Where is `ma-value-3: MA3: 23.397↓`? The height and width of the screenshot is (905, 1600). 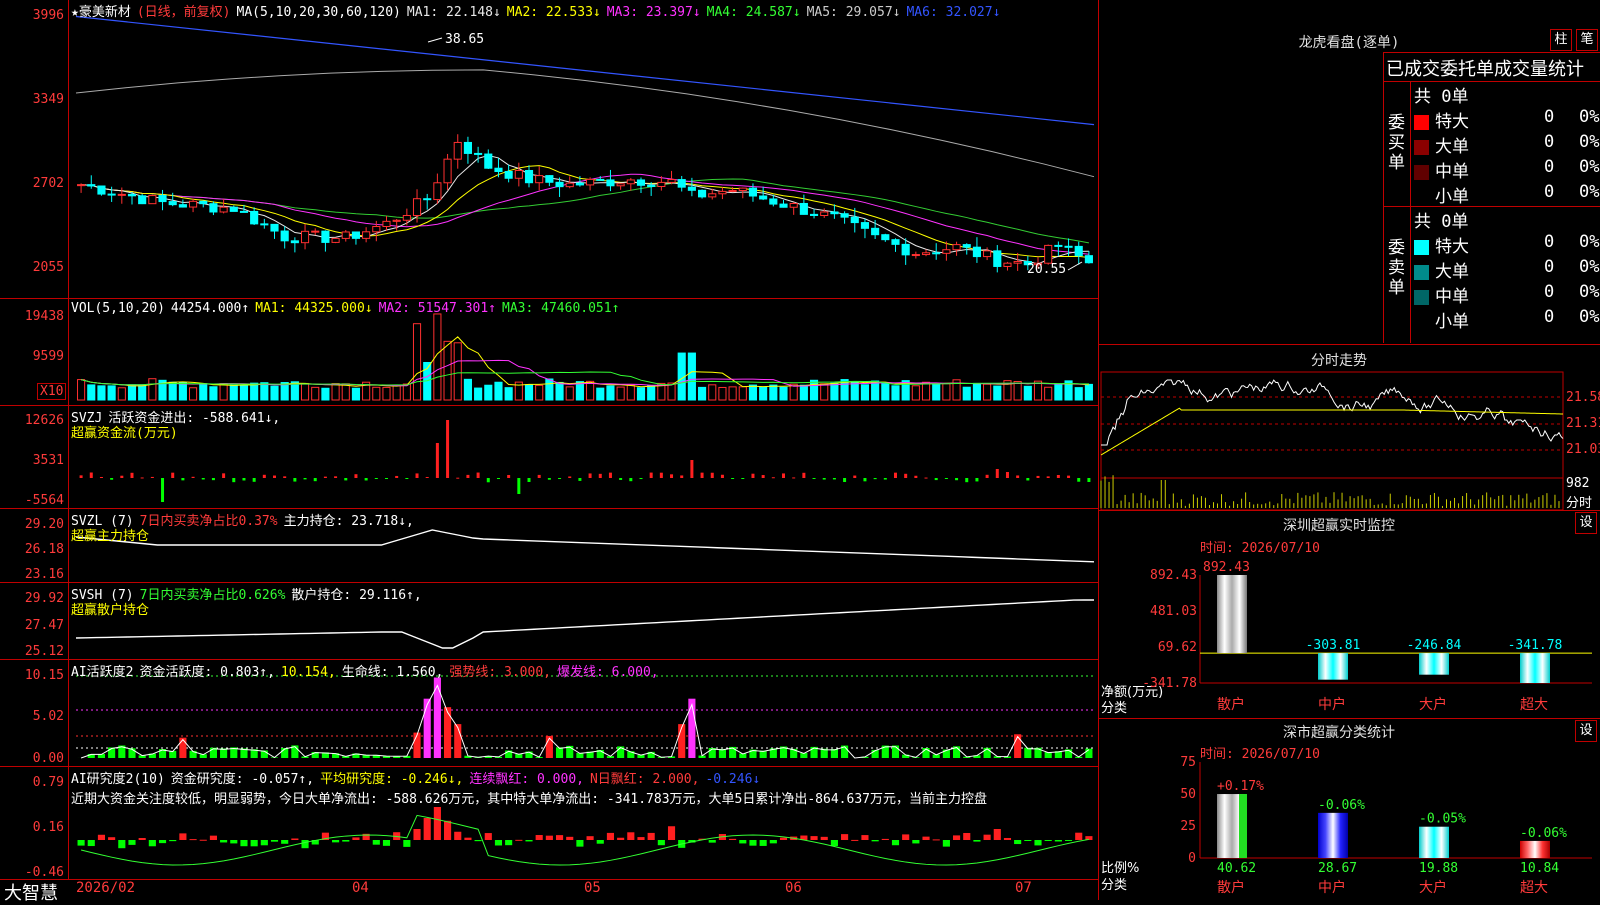 ma-value-3: MA3: 23.397↓ is located at coordinates (654, 12).